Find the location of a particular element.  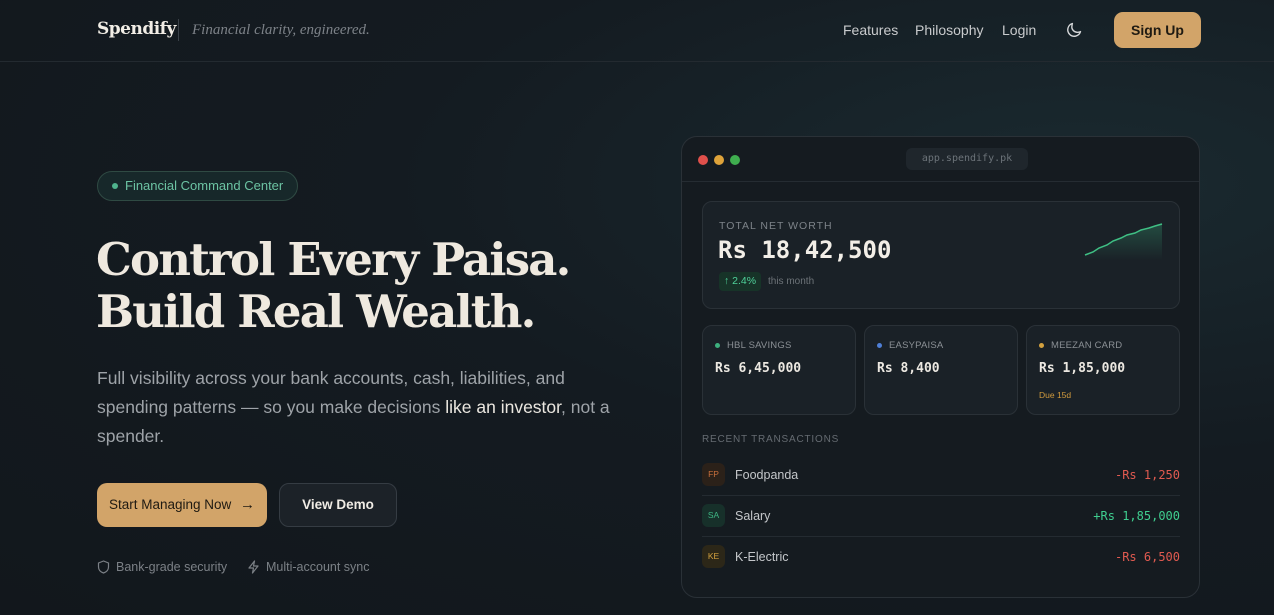

transaction-amount: +Rs 1,85,000 is located at coordinates (1136, 516).